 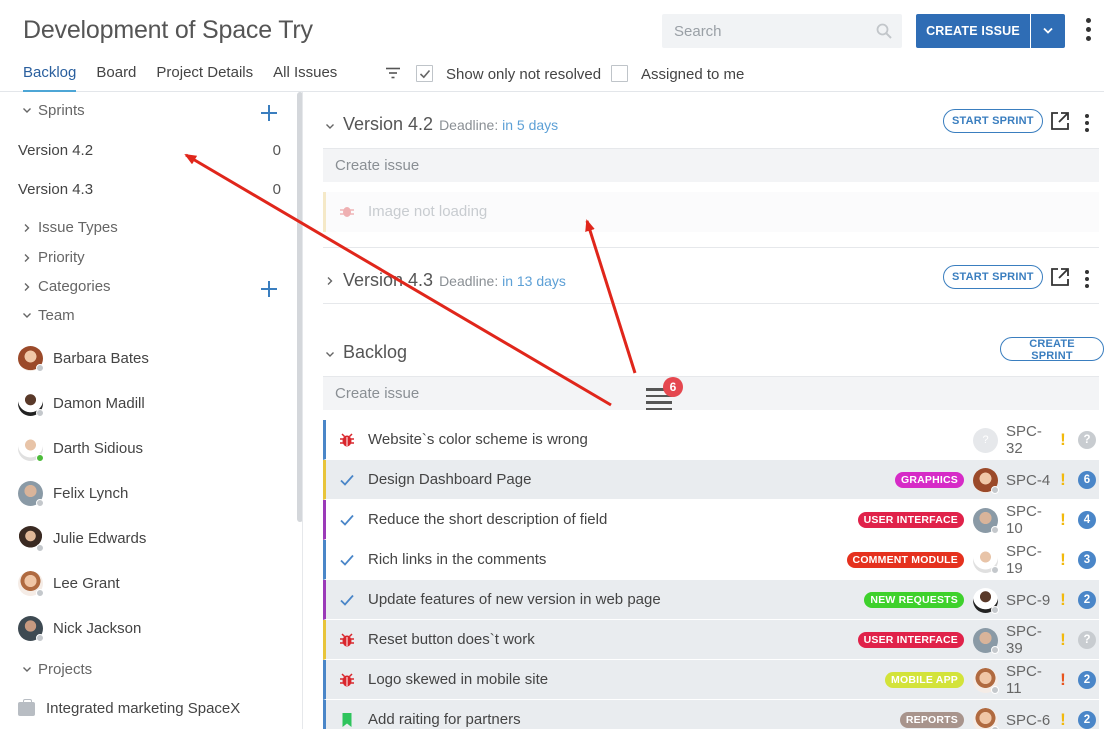 What do you see at coordinates (1088, 31) in the screenshot?
I see `more-menu-icon` at bounding box center [1088, 31].